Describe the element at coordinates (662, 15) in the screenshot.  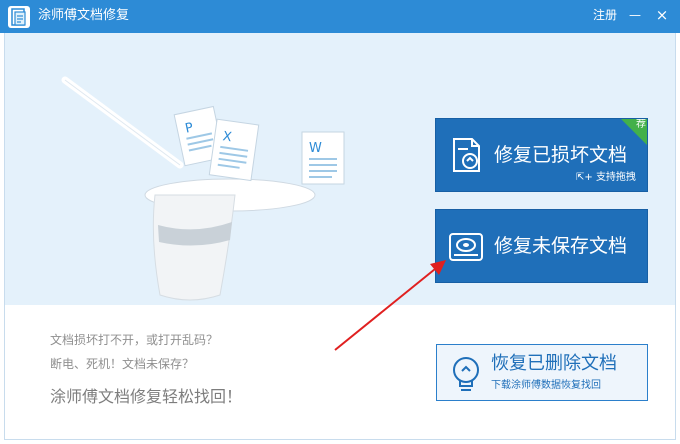
I see `close-button: ×` at that location.